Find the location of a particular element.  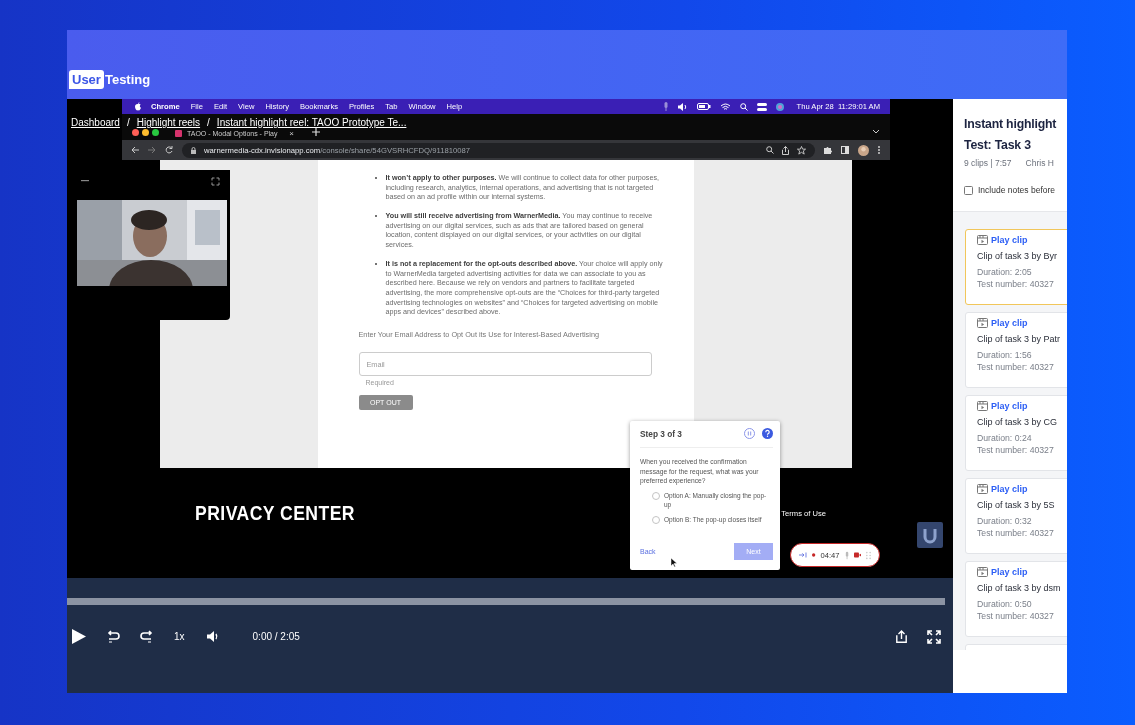

camera-icon is located at coordinates (857, 555).